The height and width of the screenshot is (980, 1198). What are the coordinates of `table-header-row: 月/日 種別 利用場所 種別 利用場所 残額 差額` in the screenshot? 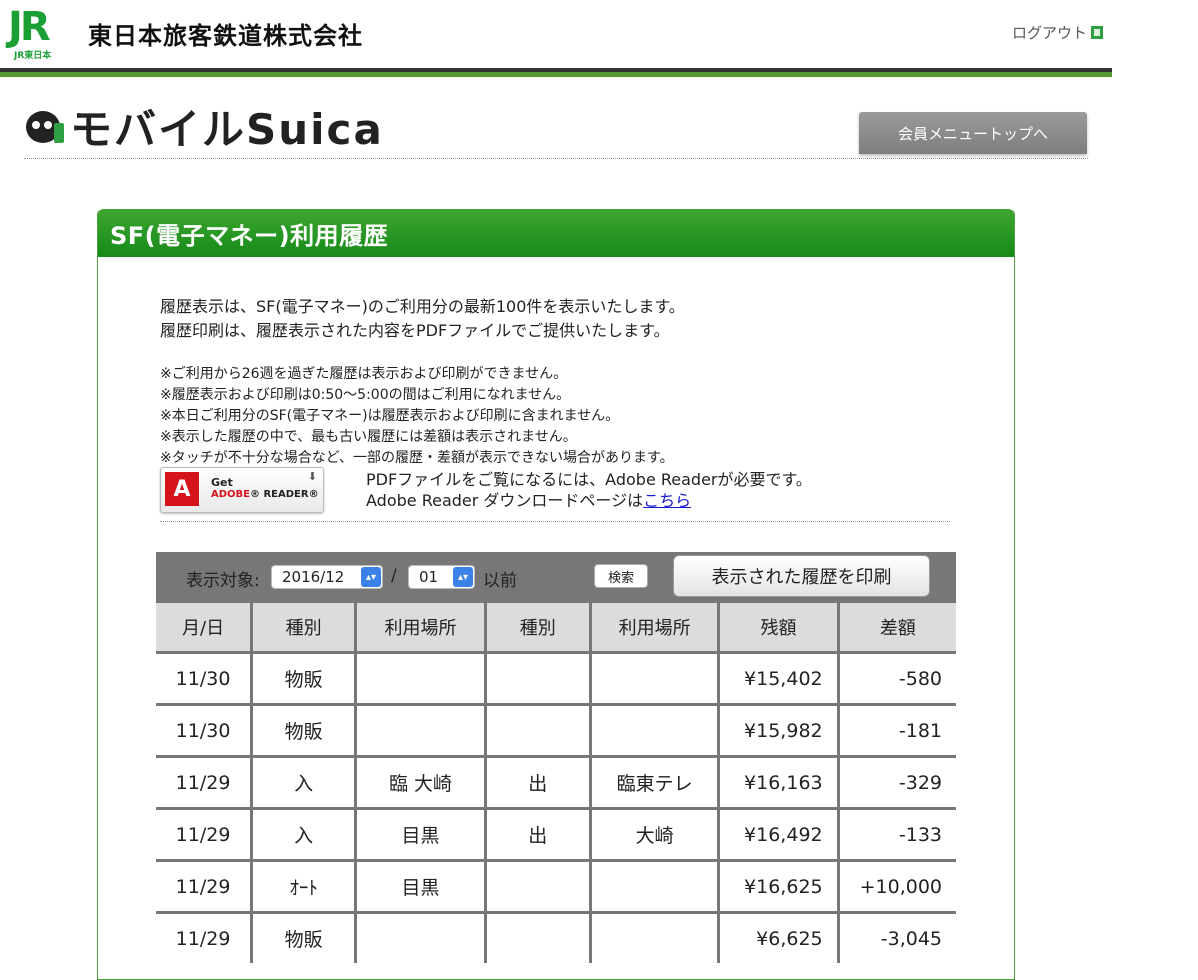 It's located at (556, 627).